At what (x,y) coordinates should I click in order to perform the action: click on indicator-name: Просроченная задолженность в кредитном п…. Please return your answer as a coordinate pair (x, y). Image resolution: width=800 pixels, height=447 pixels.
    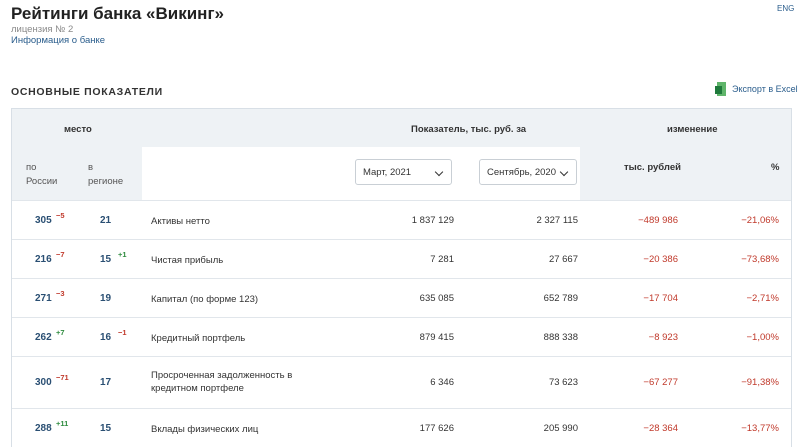
    Looking at the image, I should click on (222, 382).